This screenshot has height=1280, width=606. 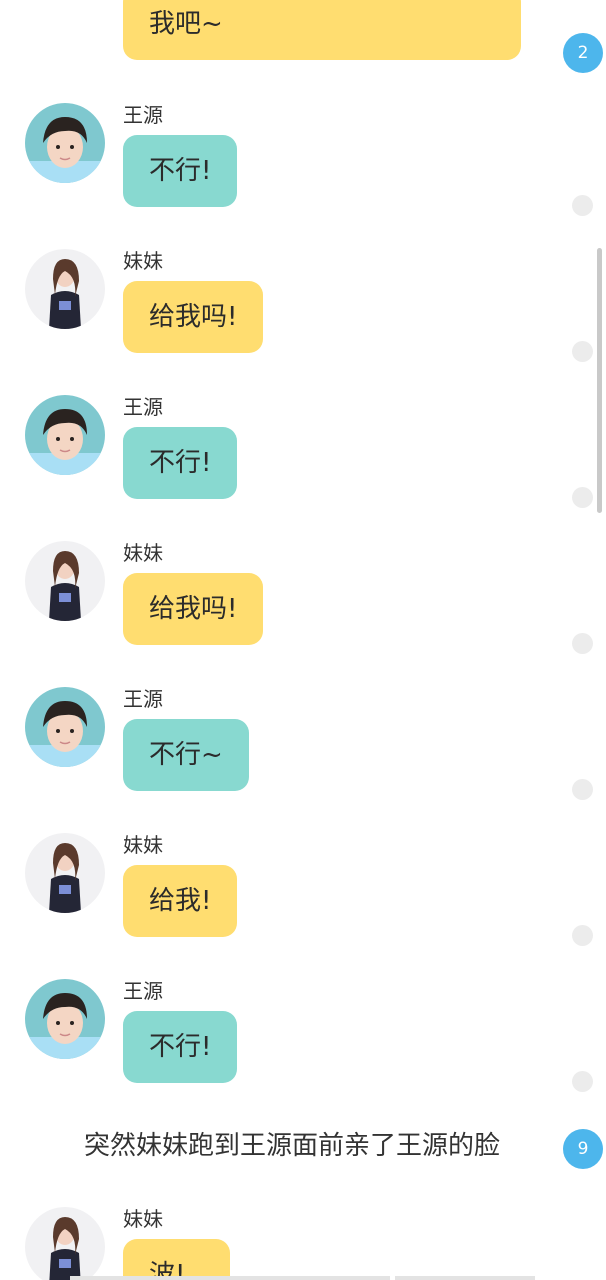 I want to click on comment-count-badge: 9, so click(x=583, y=1149).